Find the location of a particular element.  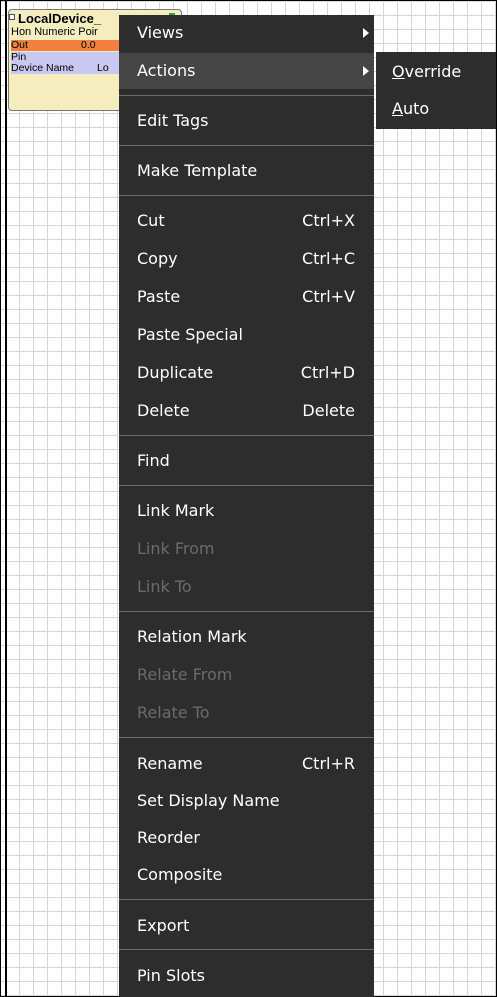

menu-item-shortcut: Delete is located at coordinates (328, 410).